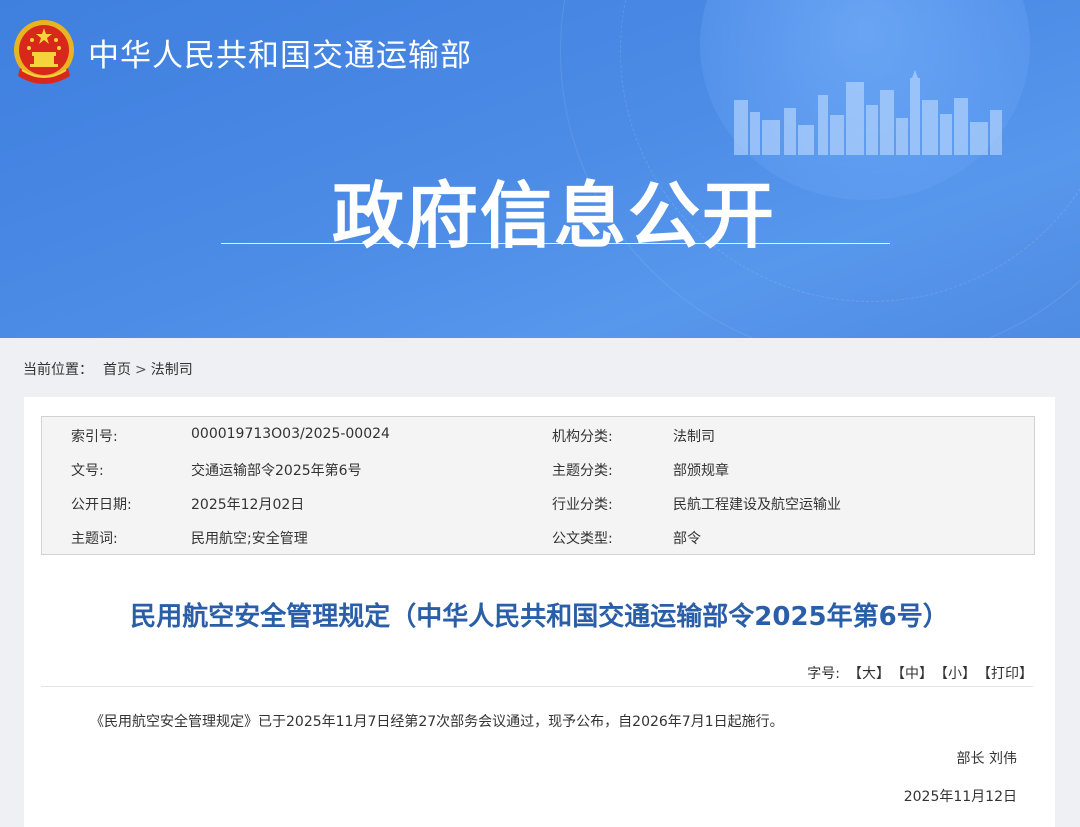 This screenshot has width=1080, height=827. Describe the element at coordinates (276, 471) in the screenshot. I see `document-number-value: 交通运输部令2025年第6号` at that location.